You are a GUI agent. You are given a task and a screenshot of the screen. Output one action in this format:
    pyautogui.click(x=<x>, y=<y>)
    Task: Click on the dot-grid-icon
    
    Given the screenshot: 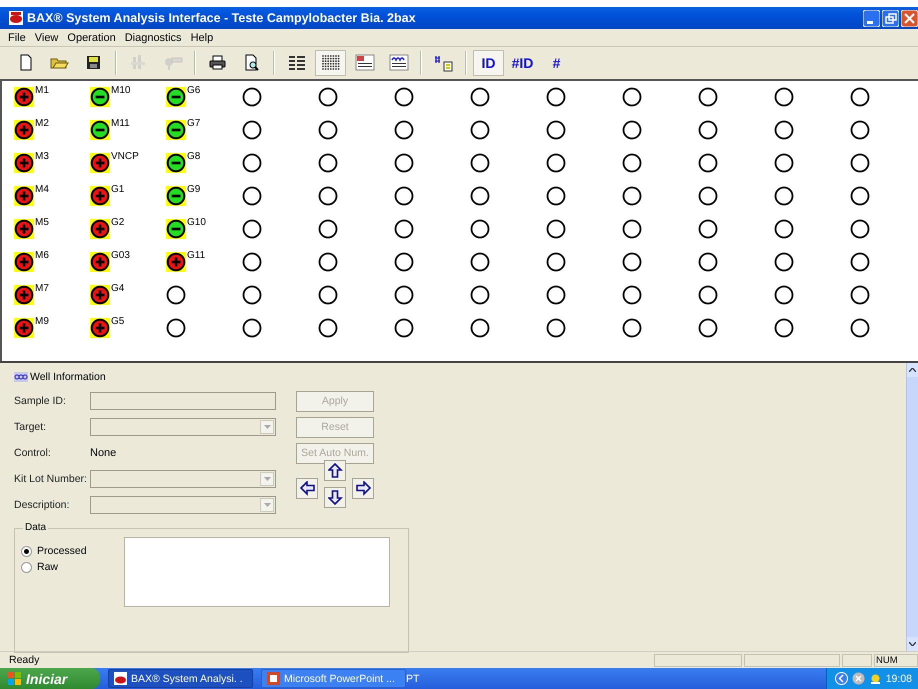 What is the action you would take?
    pyautogui.click(x=330, y=63)
    